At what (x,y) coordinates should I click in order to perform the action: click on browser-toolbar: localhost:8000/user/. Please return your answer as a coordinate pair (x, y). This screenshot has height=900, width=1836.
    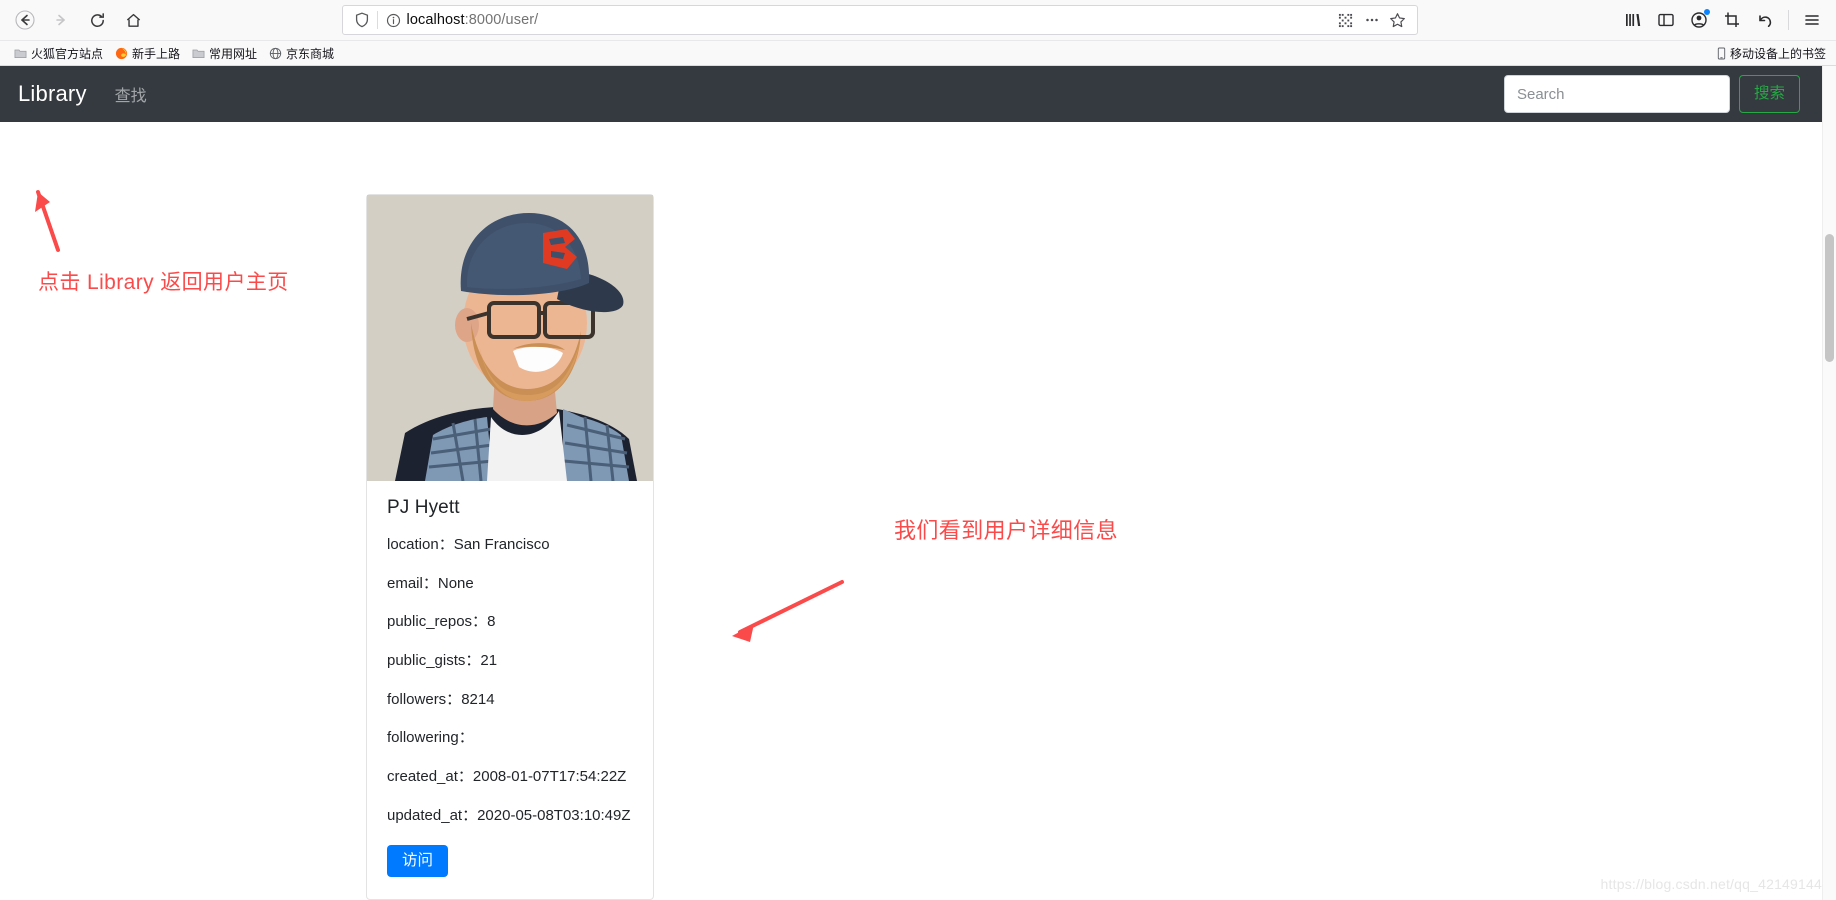
    Looking at the image, I should click on (918, 20).